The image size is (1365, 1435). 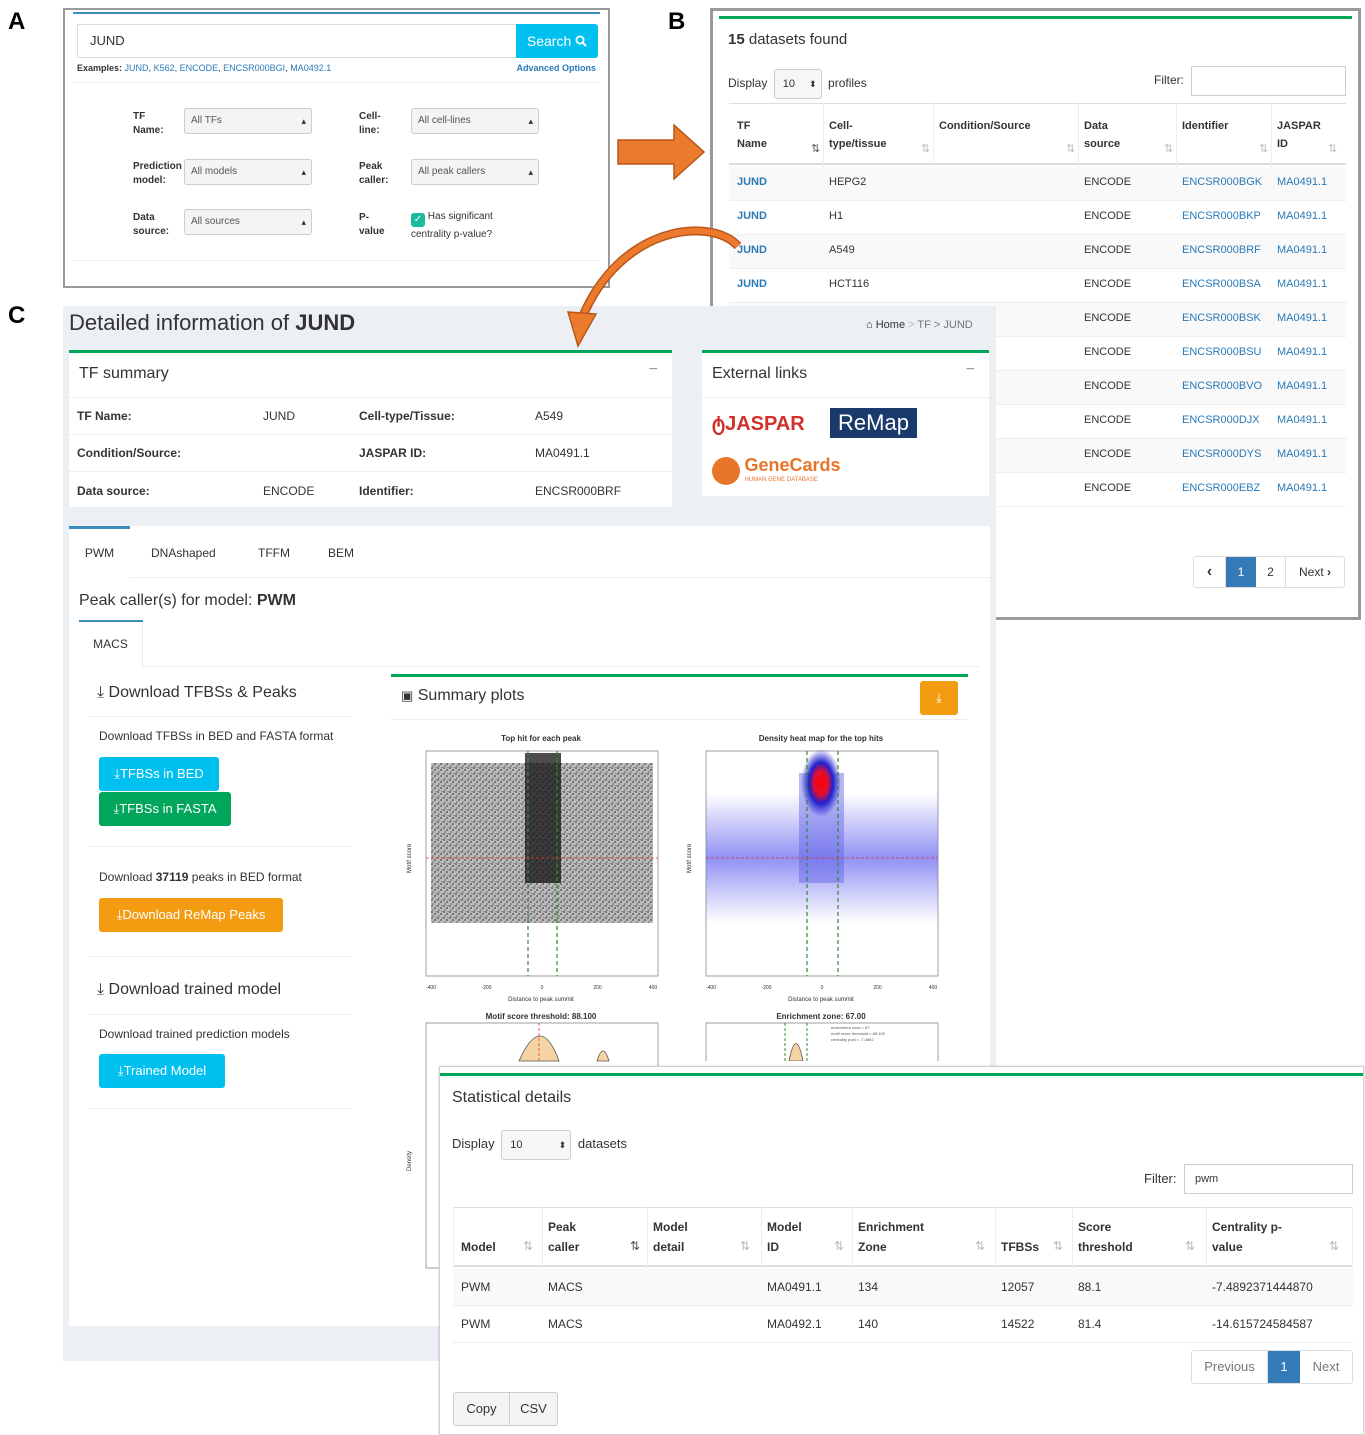 I want to click on example-link: JUND, so click(x=137, y=68).